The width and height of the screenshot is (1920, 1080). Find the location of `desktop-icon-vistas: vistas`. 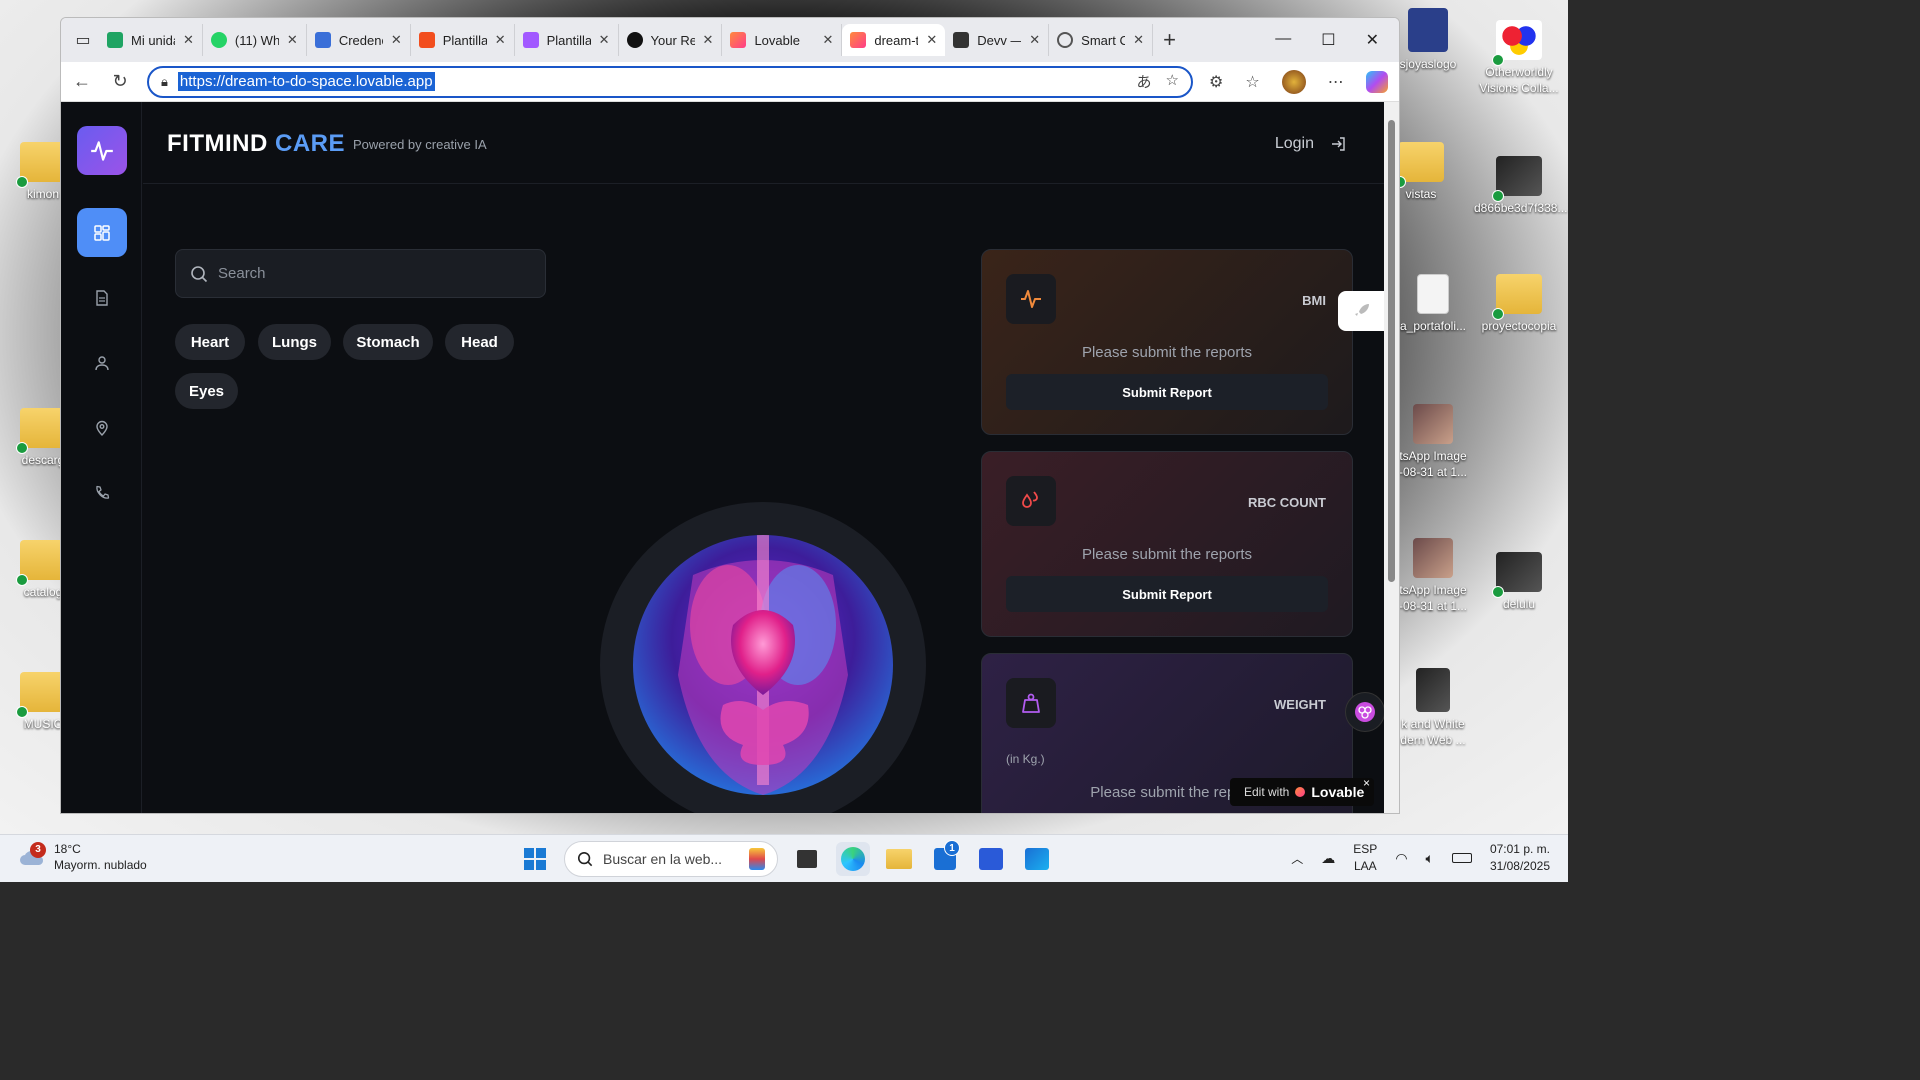

desktop-icon-vistas: vistas is located at coordinates (1419, 172).